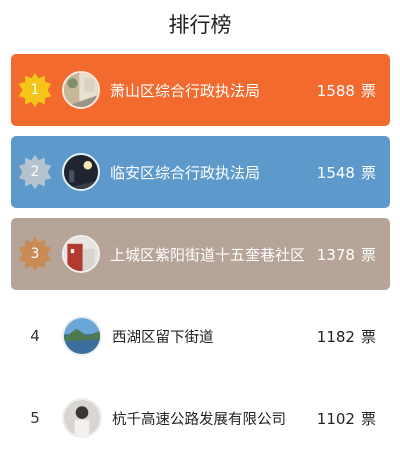 Image resolution: width=400 pixels, height=468 pixels. What do you see at coordinates (335, 418) in the screenshot?
I see `vote-number: 1102` at bounding box center [335, 418].